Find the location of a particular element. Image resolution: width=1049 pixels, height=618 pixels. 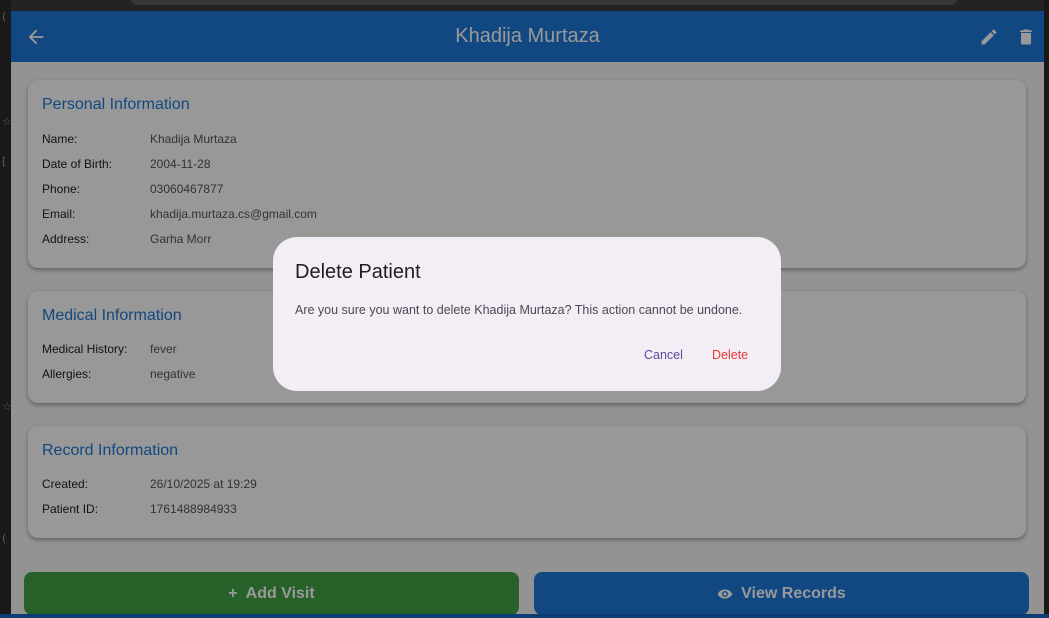

dialog-title: Delete Patient is located at coordinates (358, 272).